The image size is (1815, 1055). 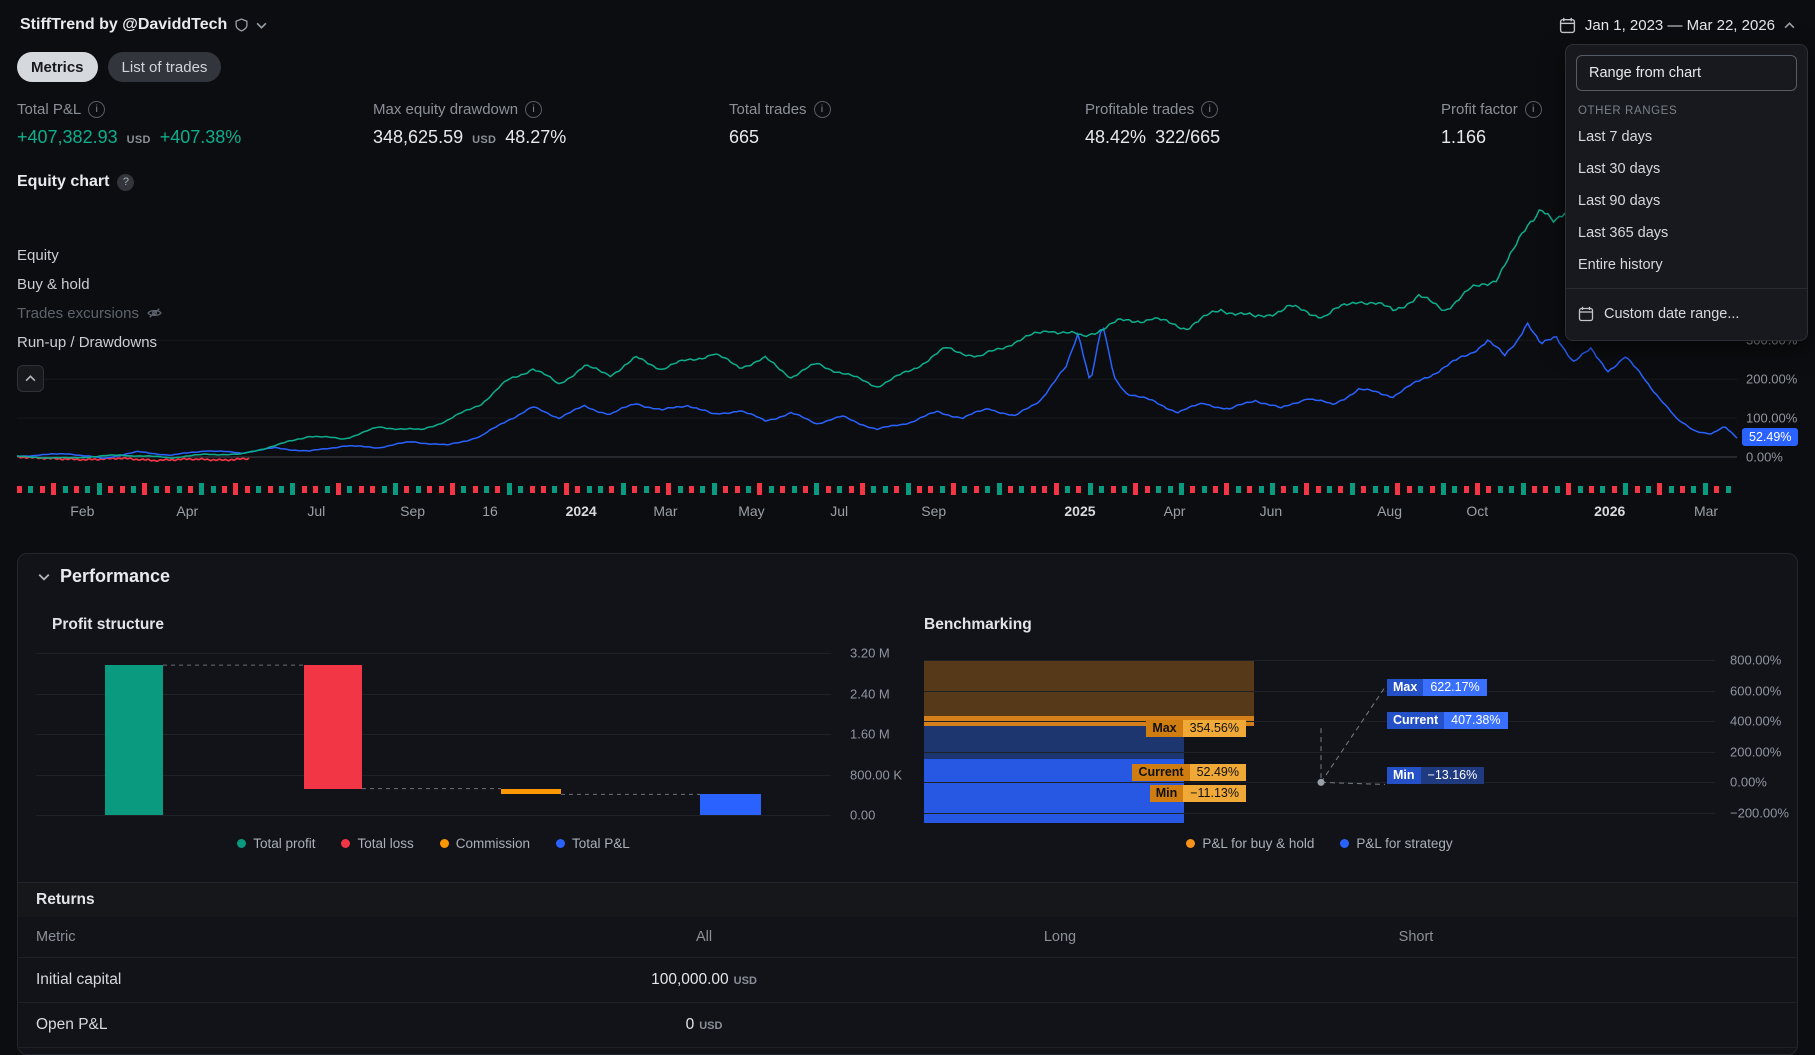 What do you see at coordinates (276, 843) in the screenshot?
I see `legend-item: Total profit` at bounding box center [276, 843].